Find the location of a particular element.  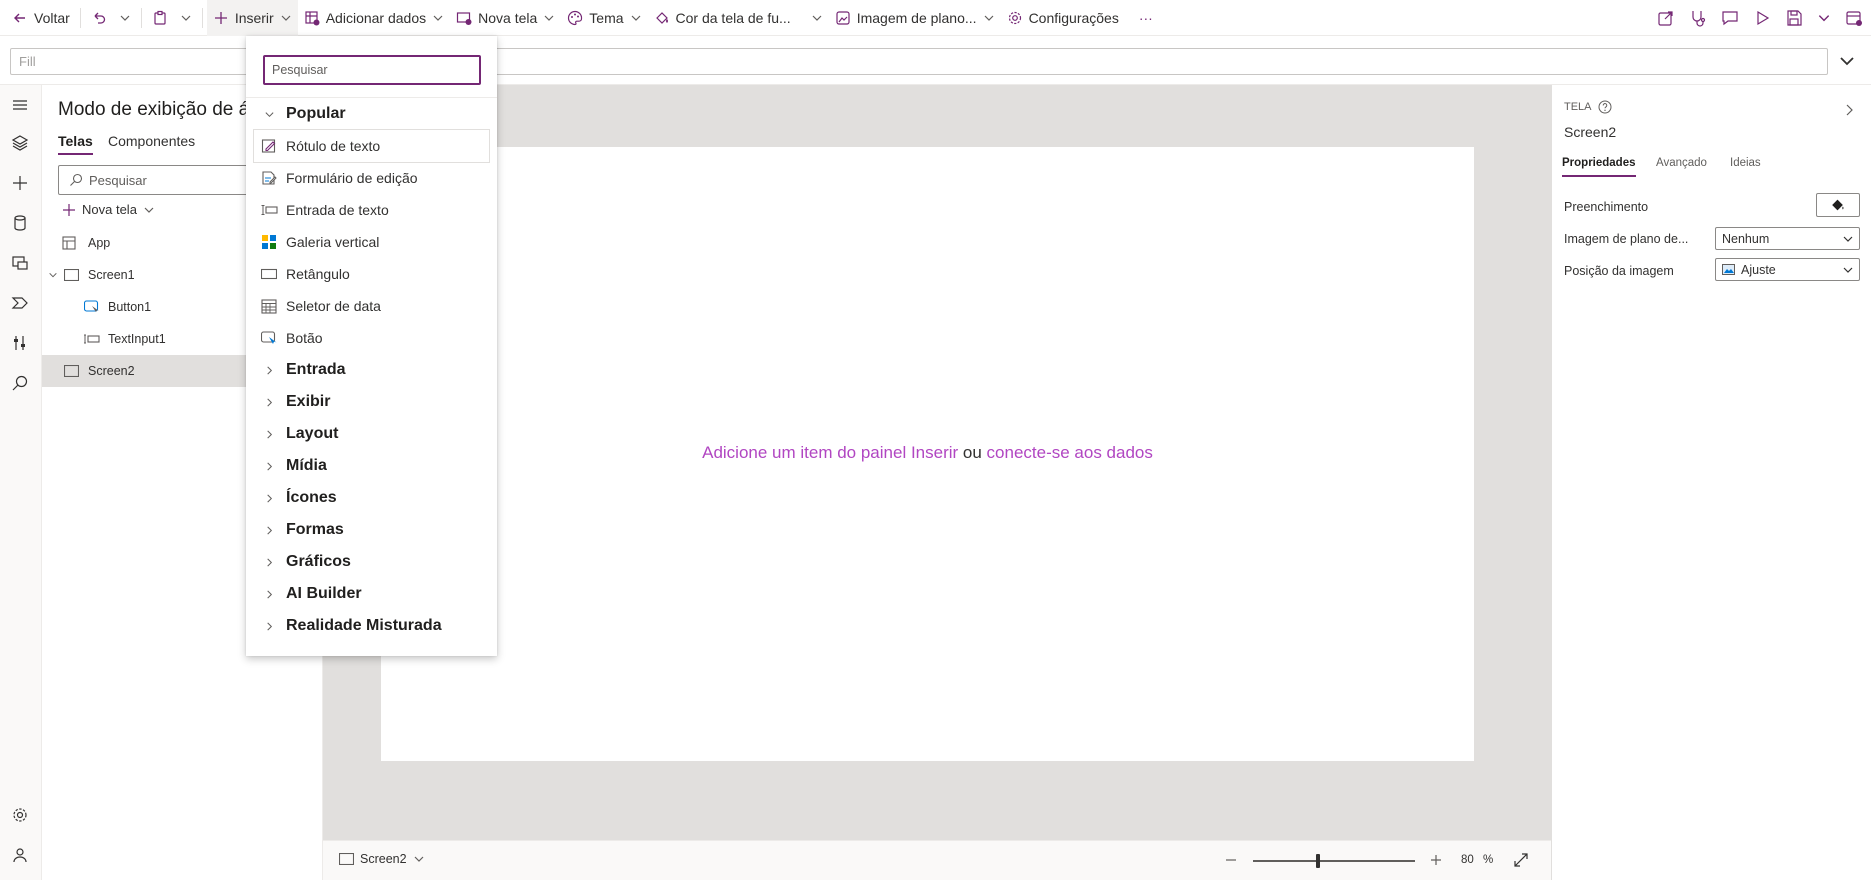

undo-button is located at coordinates (99, 18).